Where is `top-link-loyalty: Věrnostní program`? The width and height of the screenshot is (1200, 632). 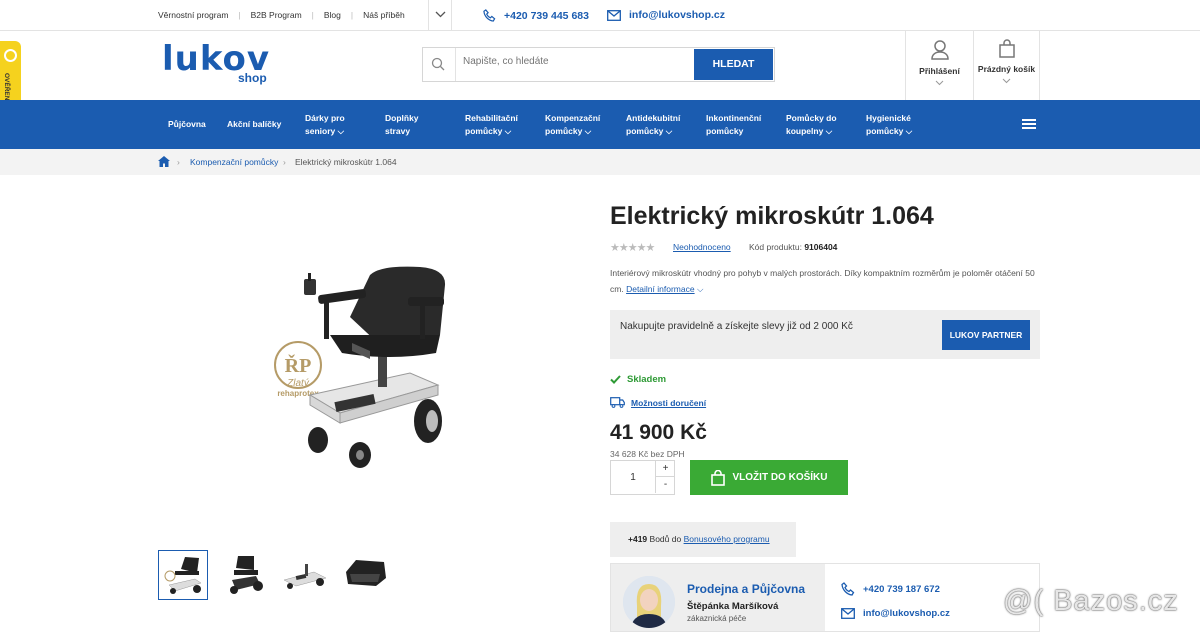 top-link-loyalty: Věrnostní program is located at coordinates (193, 15).